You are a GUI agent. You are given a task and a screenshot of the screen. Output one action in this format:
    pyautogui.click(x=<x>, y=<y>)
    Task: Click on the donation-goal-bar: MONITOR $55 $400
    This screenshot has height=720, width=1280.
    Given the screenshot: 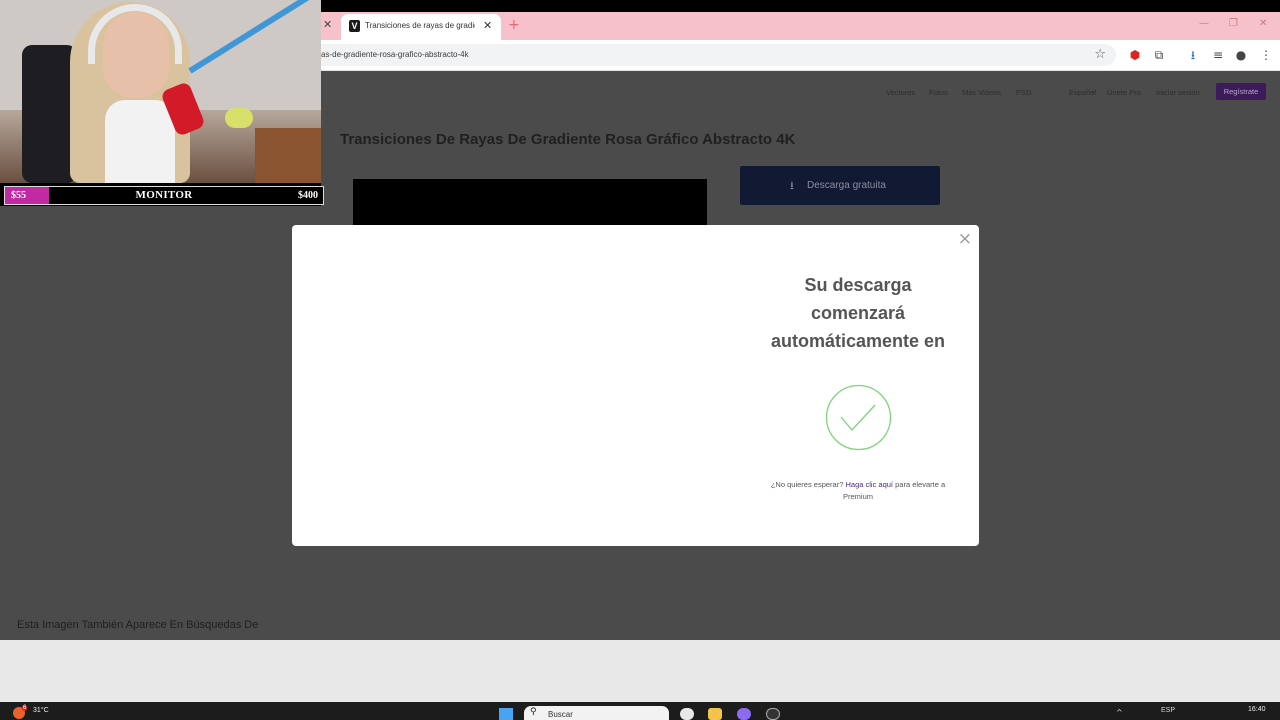 What is the action you would take?
    pyautogui.click(x=164, y=195)
    